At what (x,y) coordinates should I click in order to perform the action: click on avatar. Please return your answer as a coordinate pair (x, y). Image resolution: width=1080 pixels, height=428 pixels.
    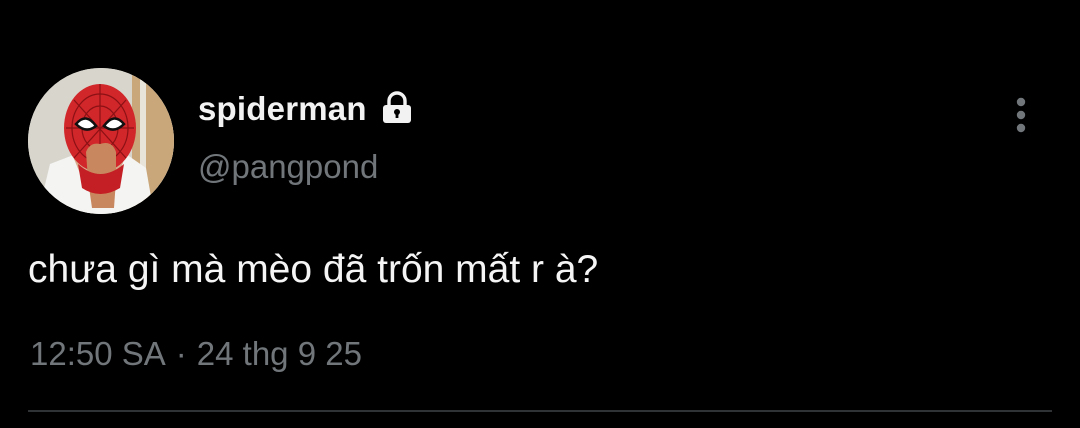
    Looking at the image, I should click on (101, 141).